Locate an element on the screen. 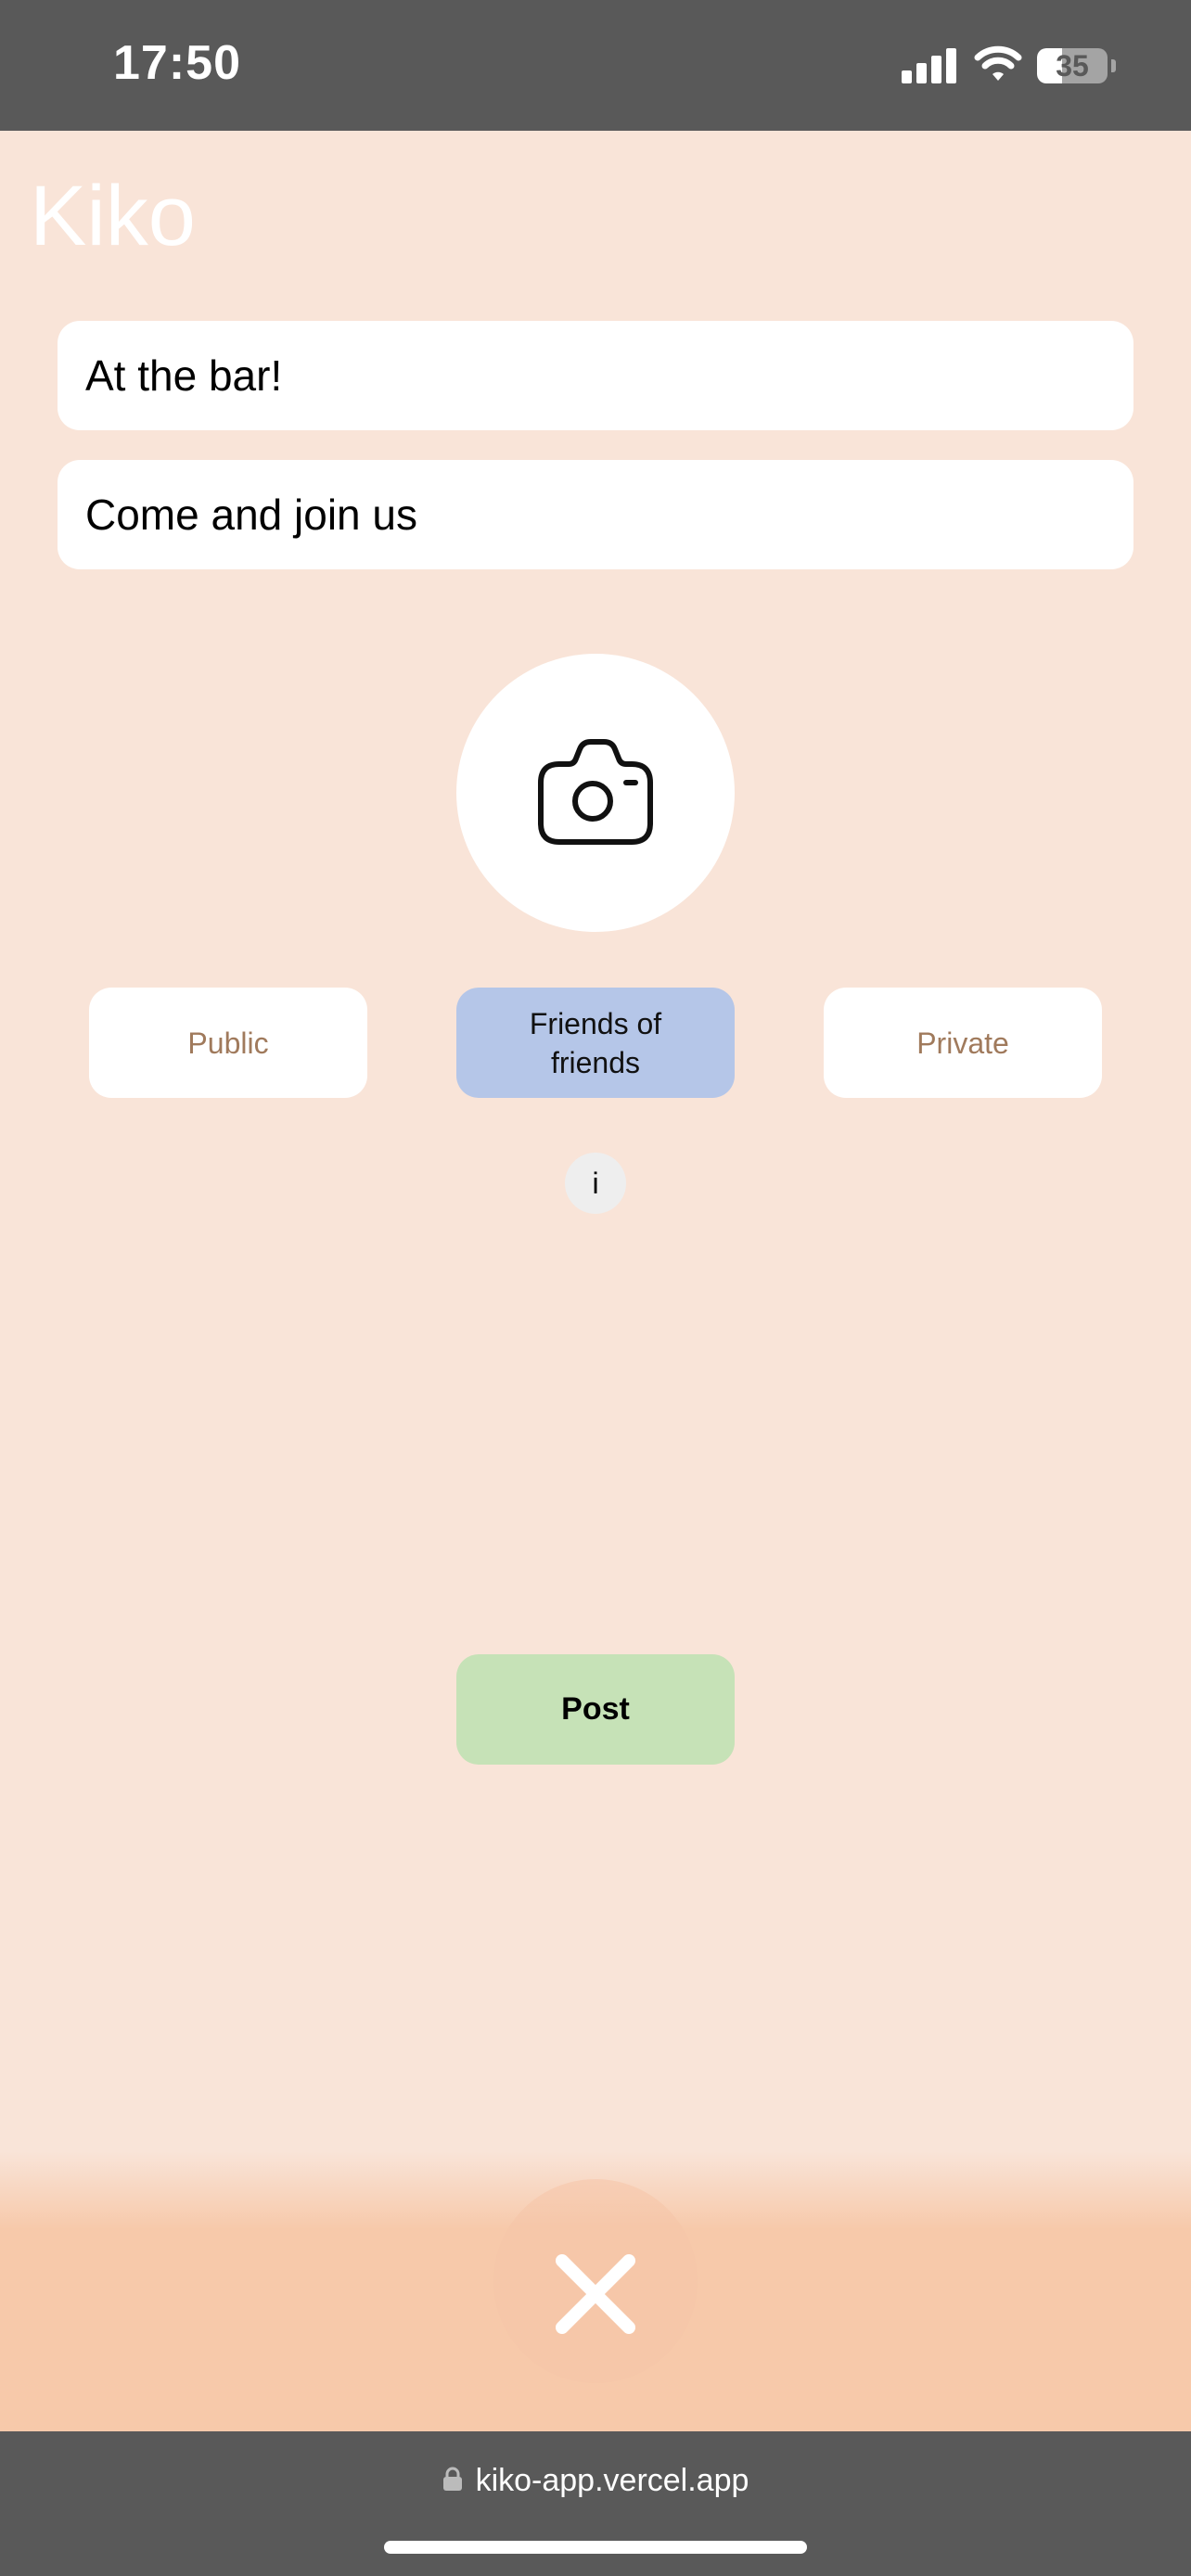  wifi-icon is located at coordinates (998, 63).